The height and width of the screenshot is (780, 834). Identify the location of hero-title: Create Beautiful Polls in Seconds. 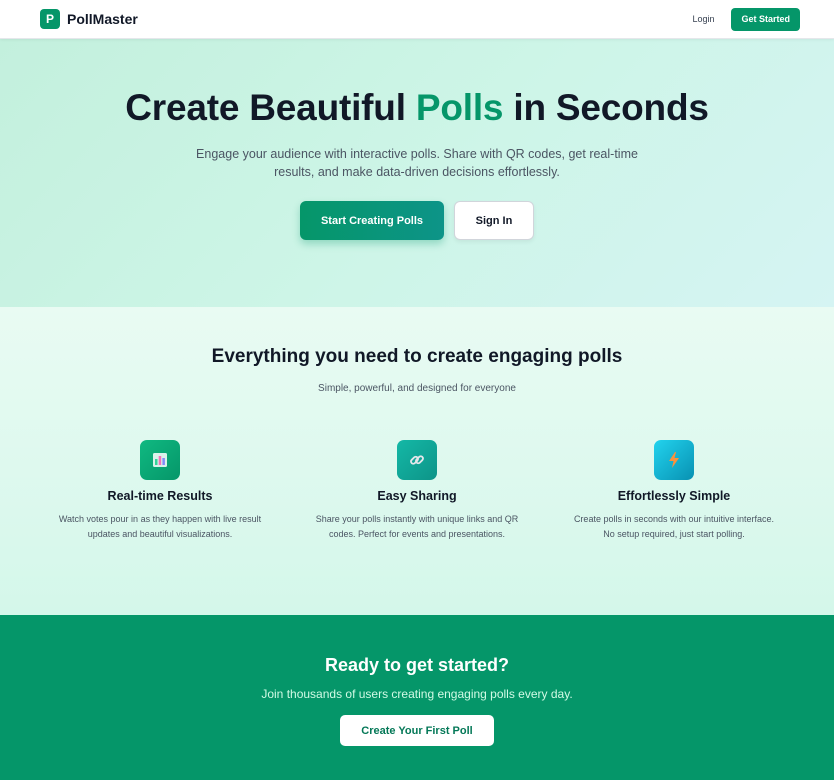
(417, 84).